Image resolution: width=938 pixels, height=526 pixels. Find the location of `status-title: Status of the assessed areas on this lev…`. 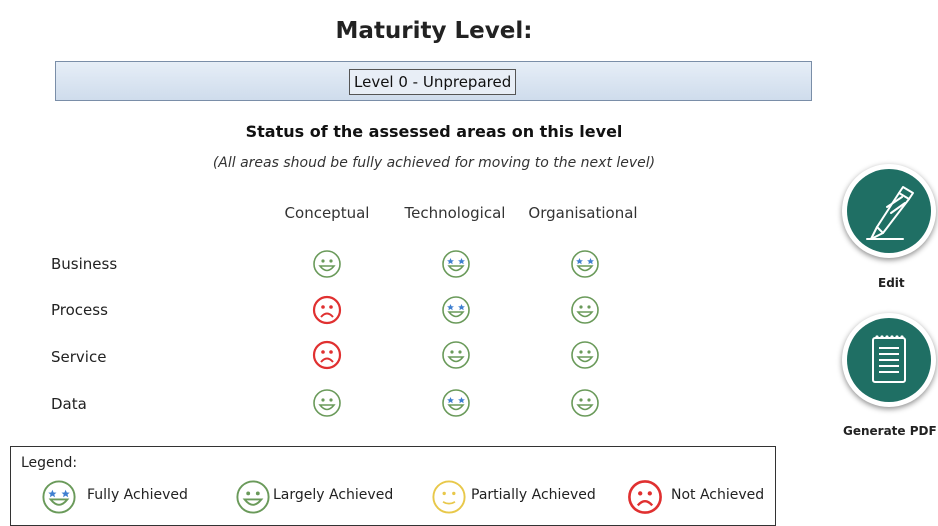

status-title: Status of the assessed areas on this lev… is located at coordinates (434, 131).